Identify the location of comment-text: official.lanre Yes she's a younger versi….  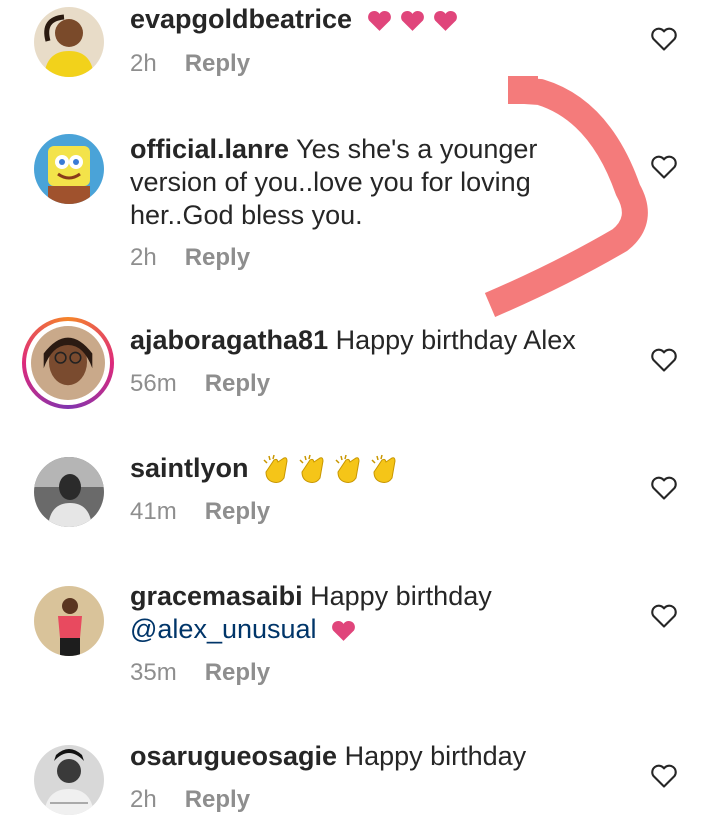
(365, 182).